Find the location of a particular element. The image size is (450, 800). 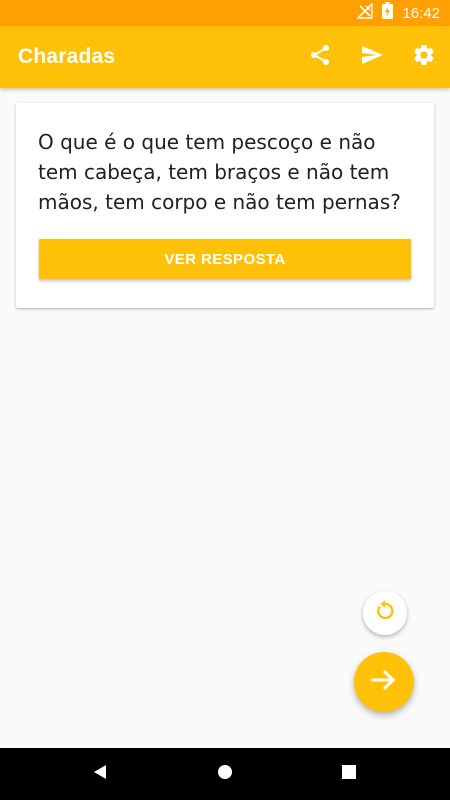

refresh-icon is located at coordinates (385, 613).